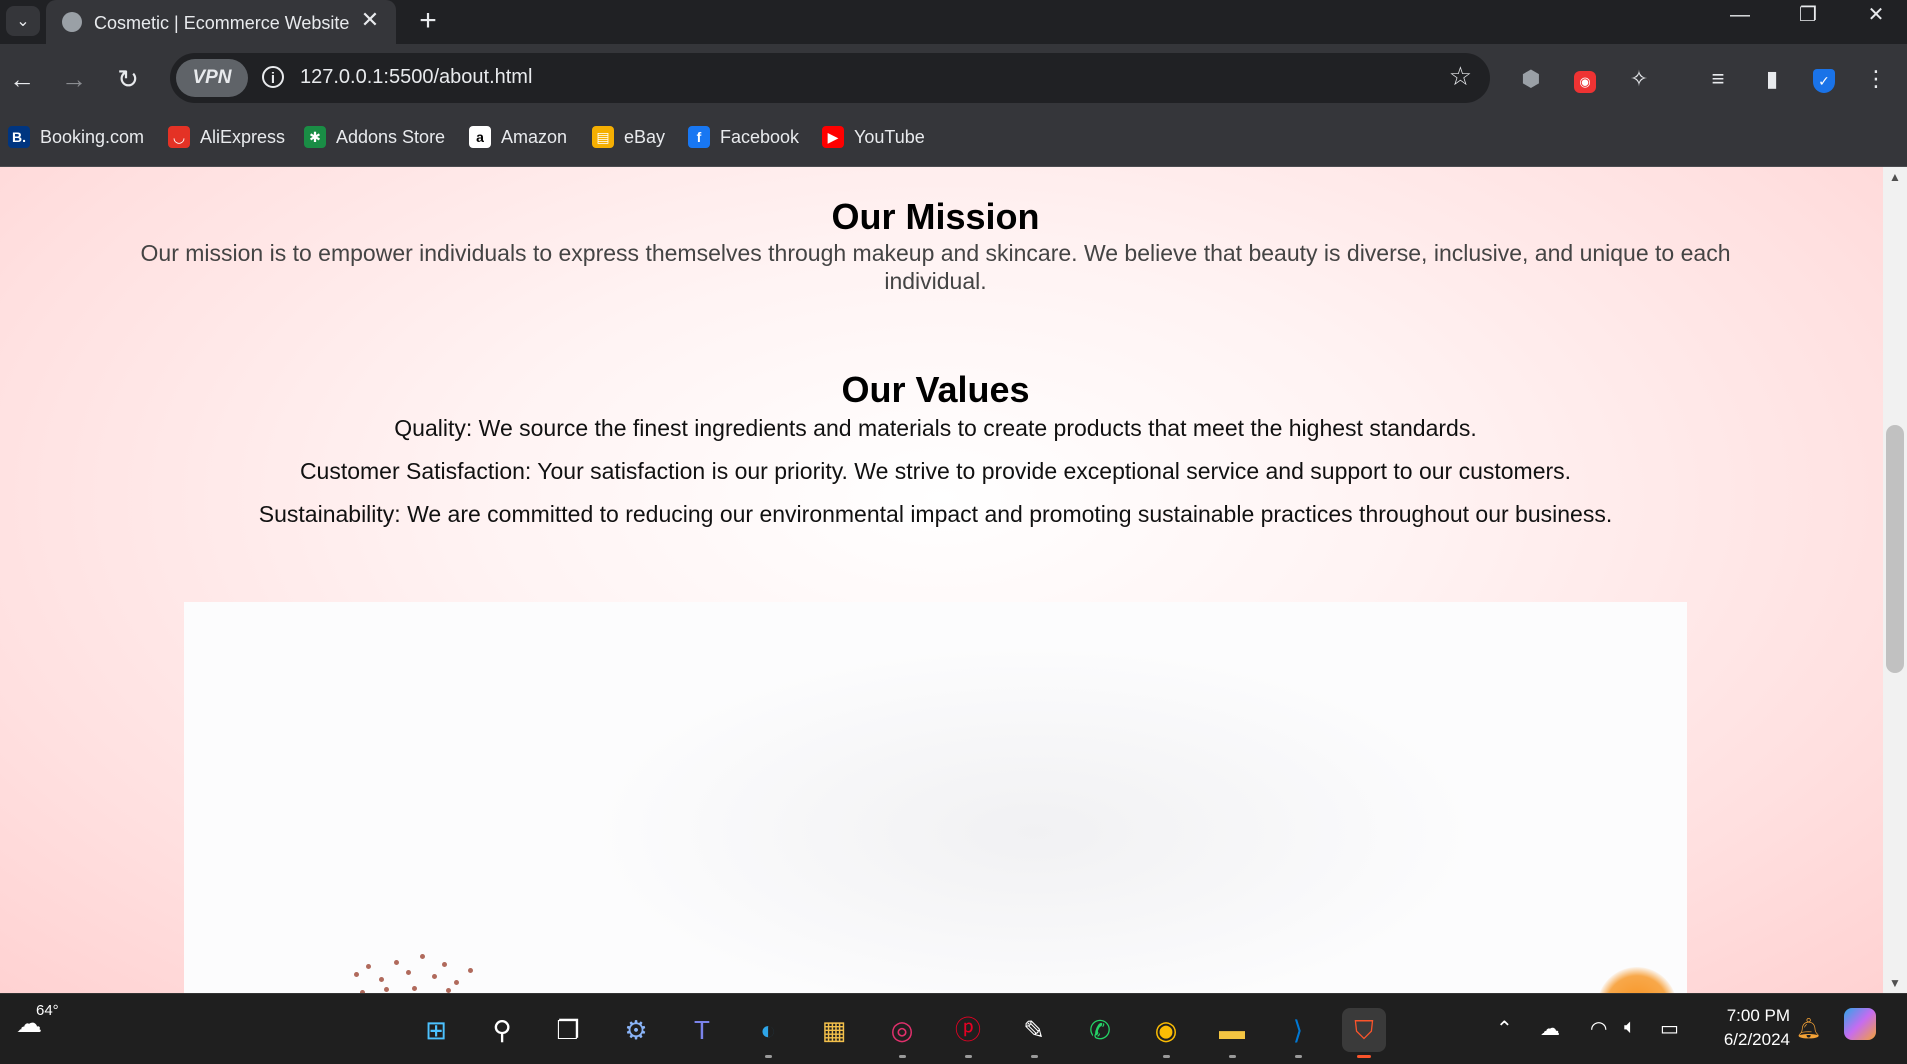  I want to click on file-explorer-icon: ▬, so click(1232, 1033).